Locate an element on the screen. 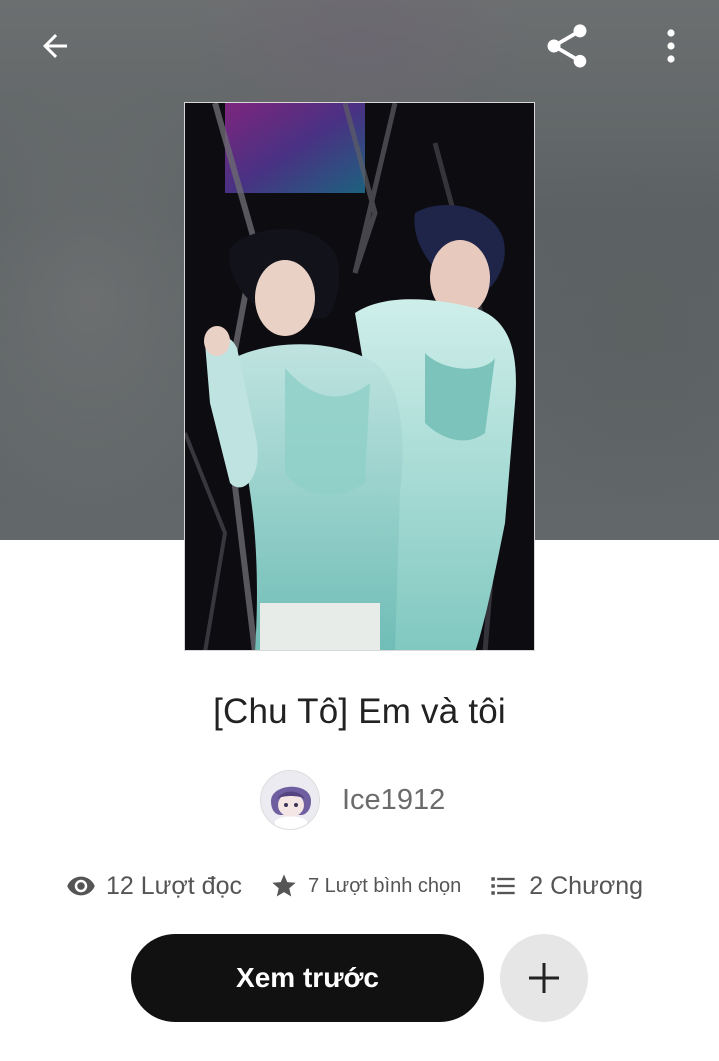 The image size is (719, 1061). author-avatar is located at coordinates (290, 800).